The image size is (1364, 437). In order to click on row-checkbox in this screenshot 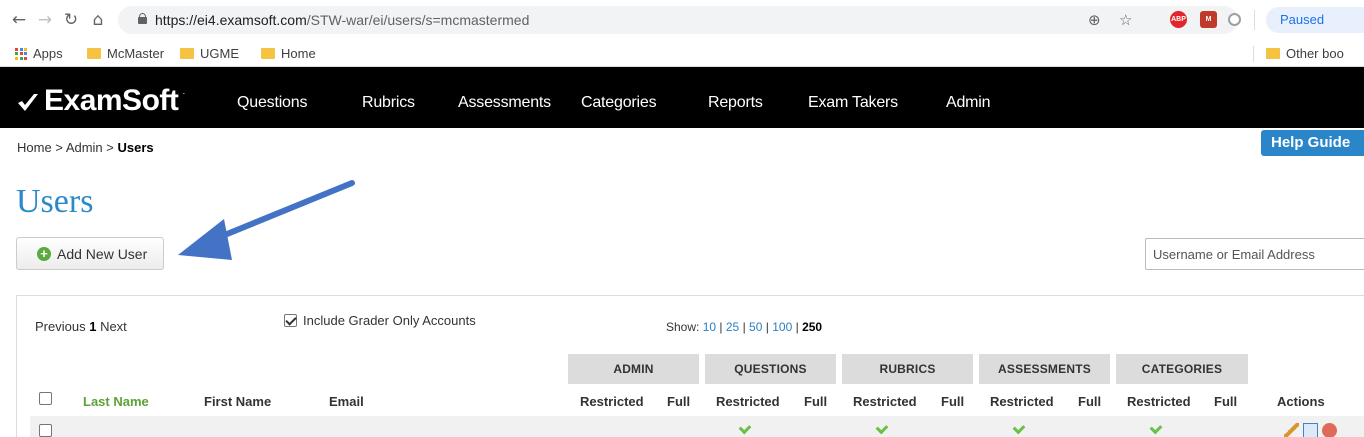, I will do `click(45, 430)`.